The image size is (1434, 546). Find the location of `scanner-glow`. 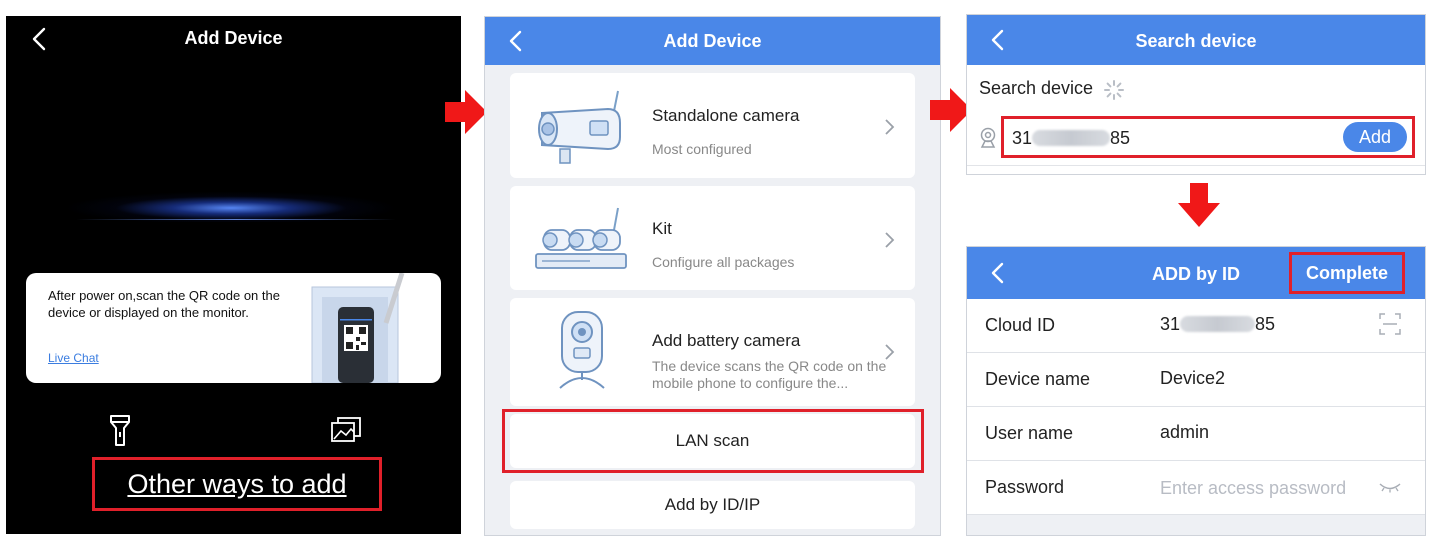

scanner-glow is located at coordinates (231, 194).